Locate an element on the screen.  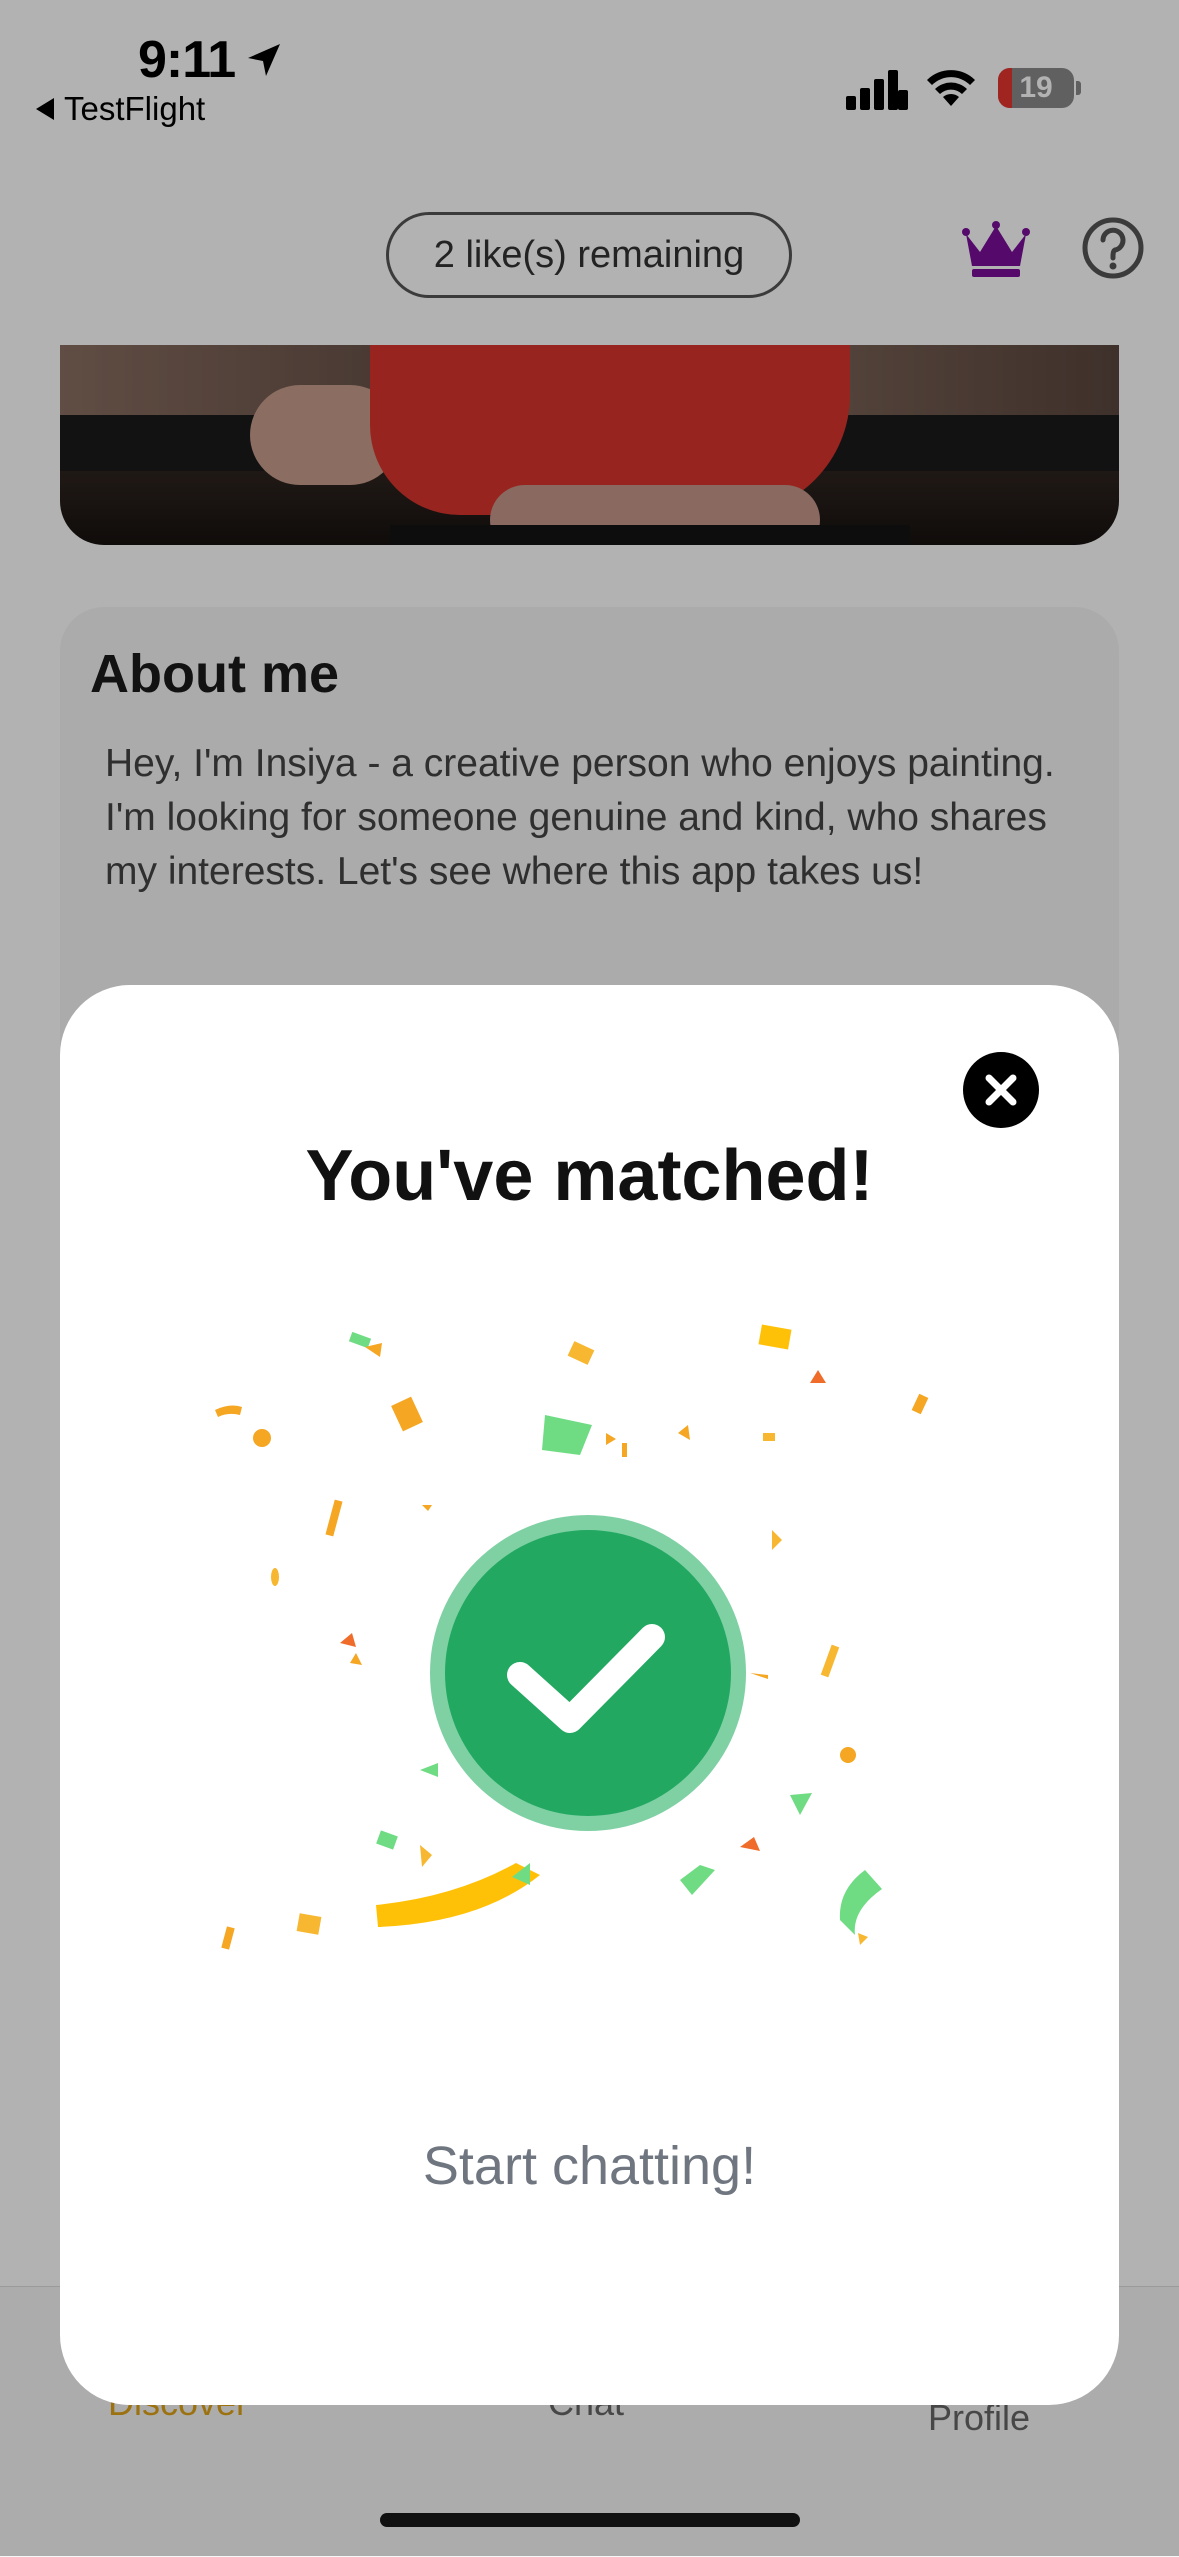
close-button is located at coordinates (1001, 1090).